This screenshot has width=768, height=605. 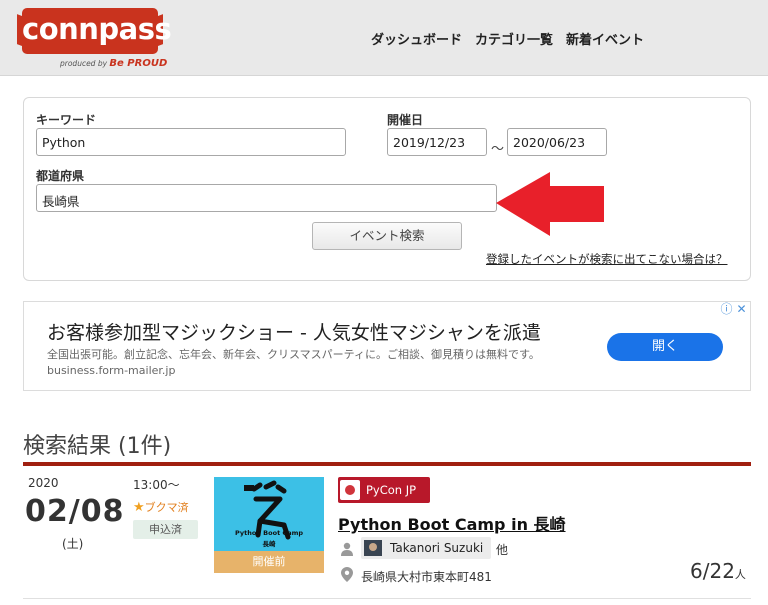 I want to click on info-icon: ⓘ, so click(x=726, y=309).